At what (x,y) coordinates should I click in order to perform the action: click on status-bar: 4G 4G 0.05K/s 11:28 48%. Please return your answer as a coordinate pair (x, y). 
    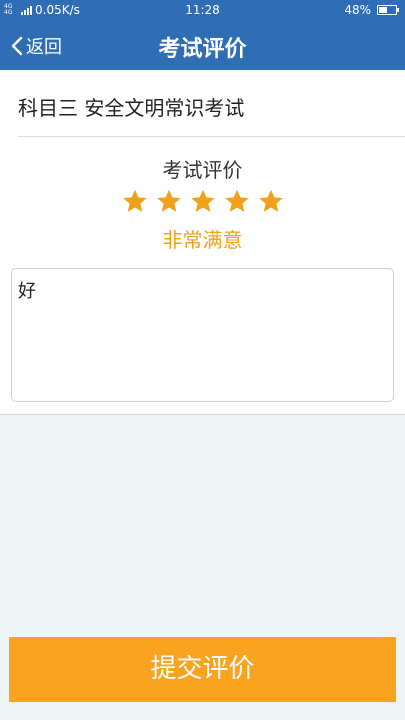
    Looking at the image, I should click on (202, 10).